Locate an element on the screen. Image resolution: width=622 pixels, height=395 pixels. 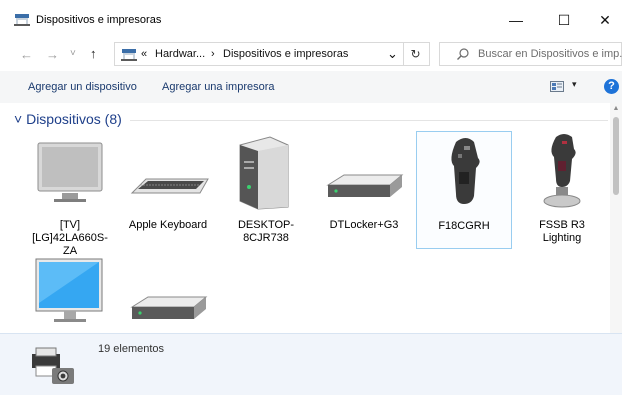
group-header-label: Dispositivos (8) is located at coordinates (74, 119).